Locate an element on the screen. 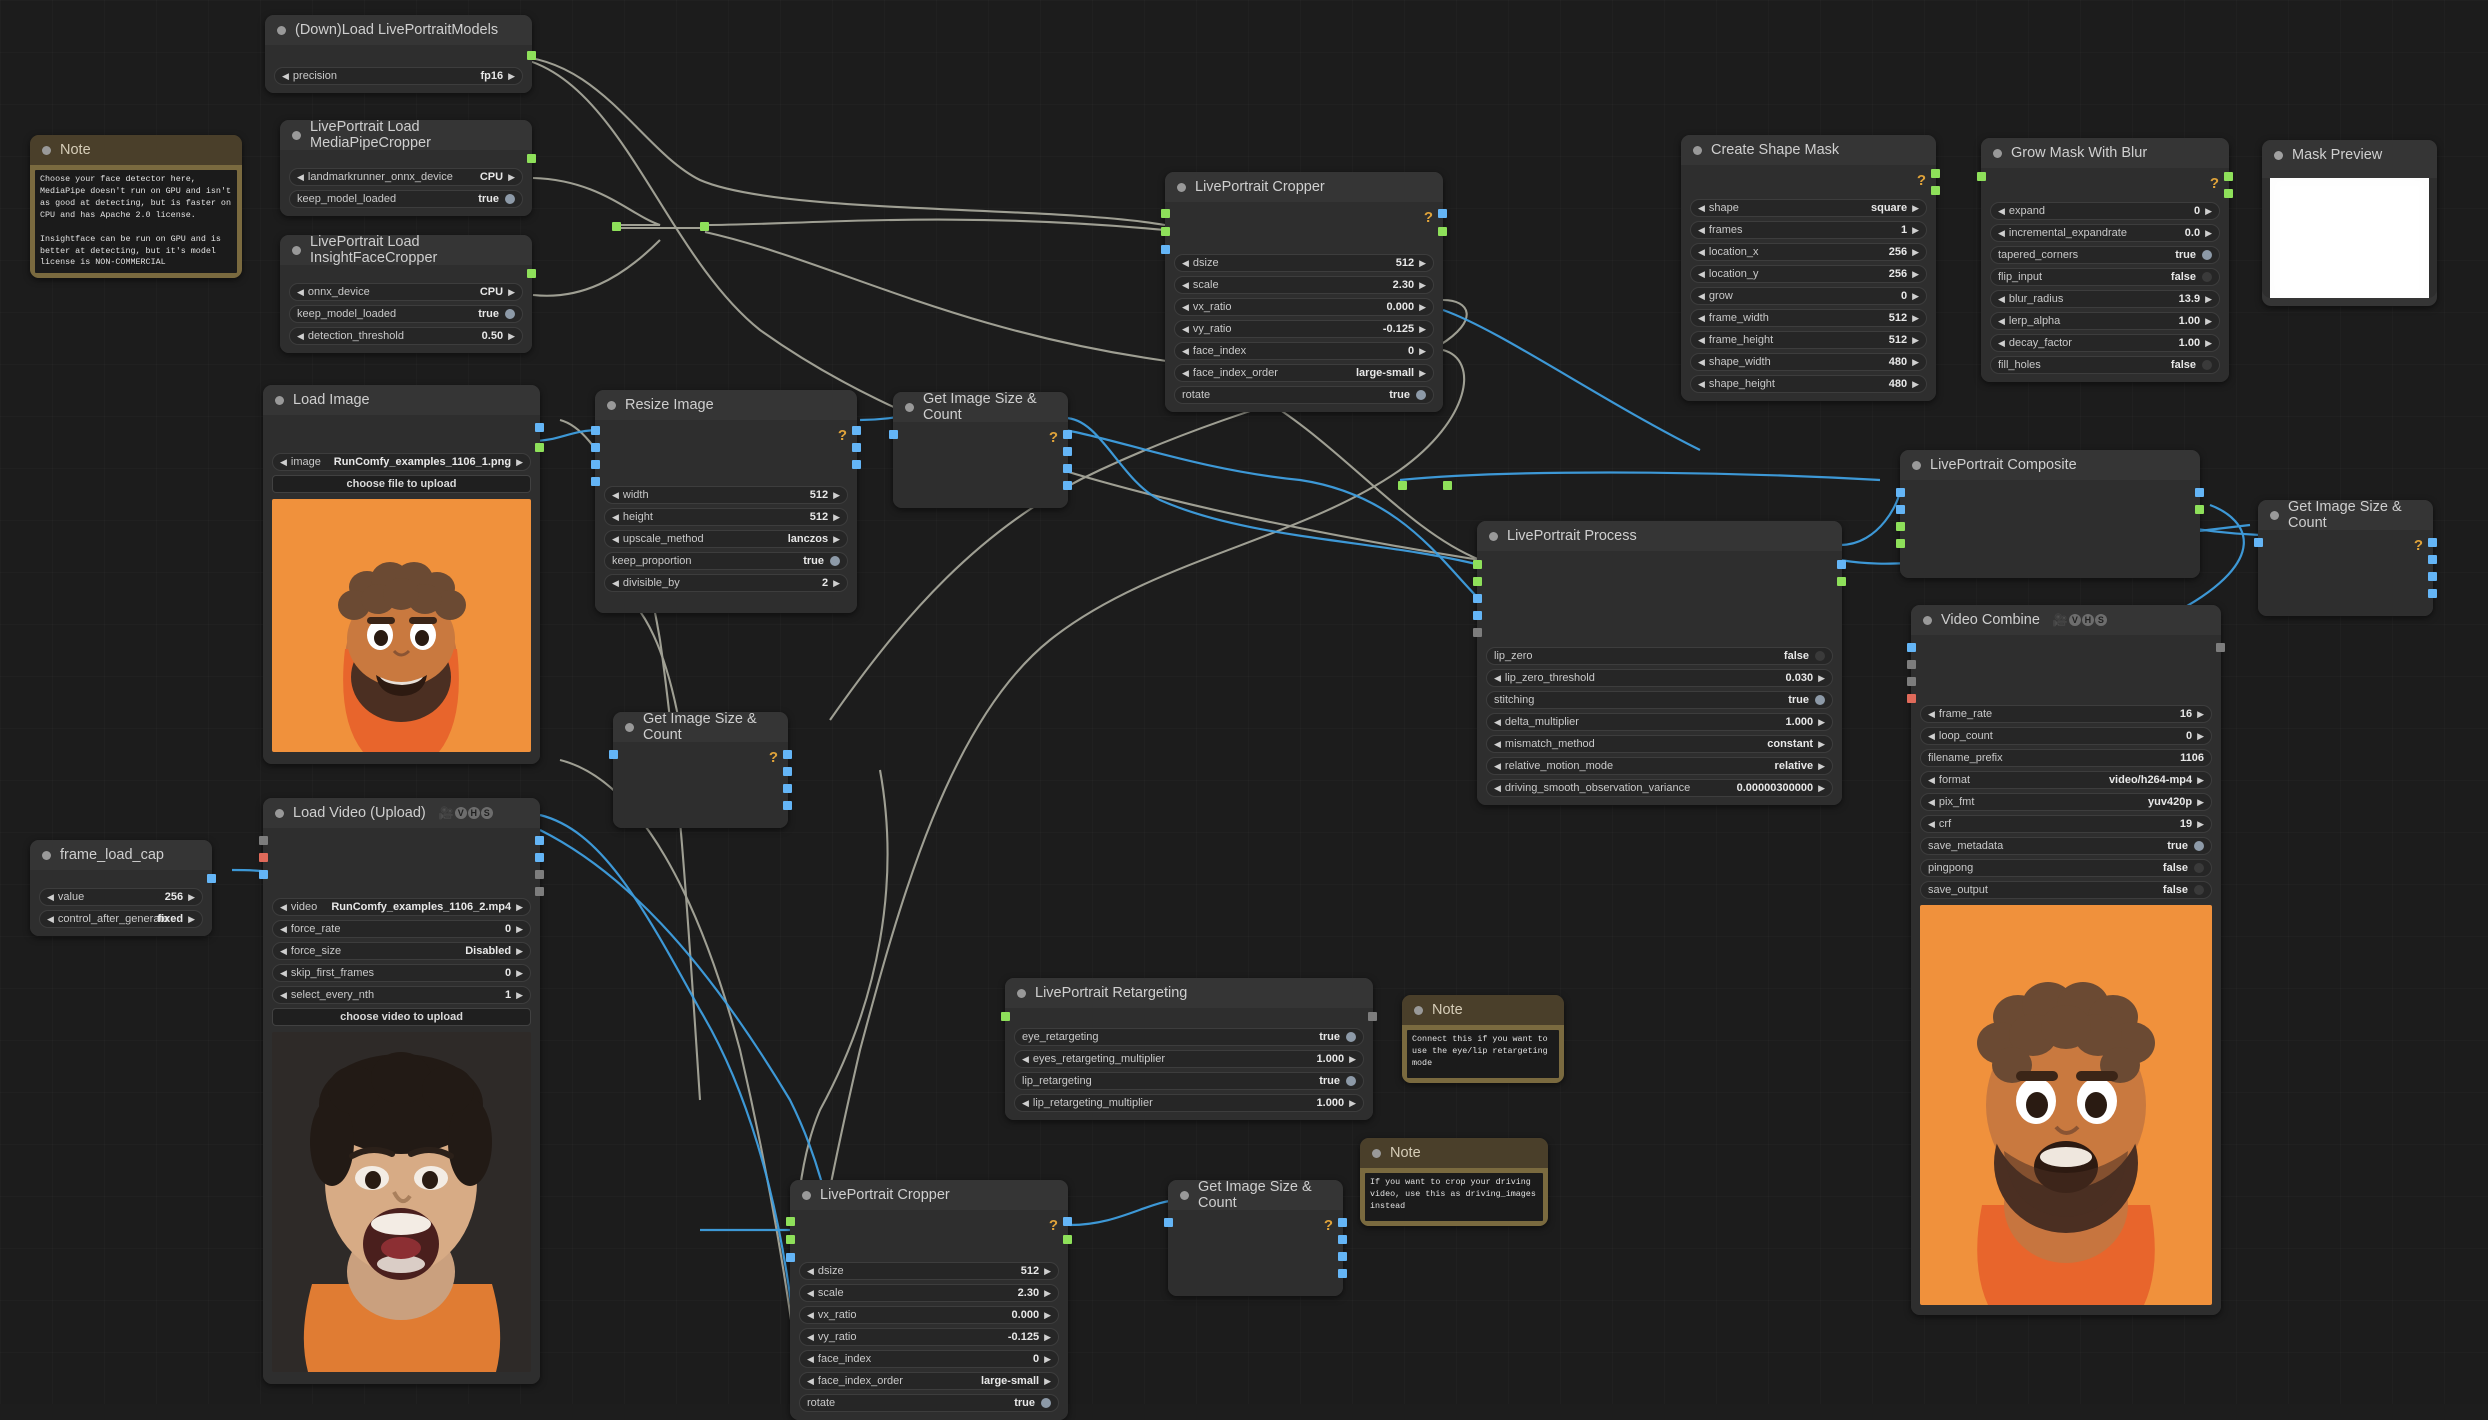  widget-incremental-expandrate: ◀ incremental_expandrate 0.0 ▶ is located at coordinates (2105, 233).